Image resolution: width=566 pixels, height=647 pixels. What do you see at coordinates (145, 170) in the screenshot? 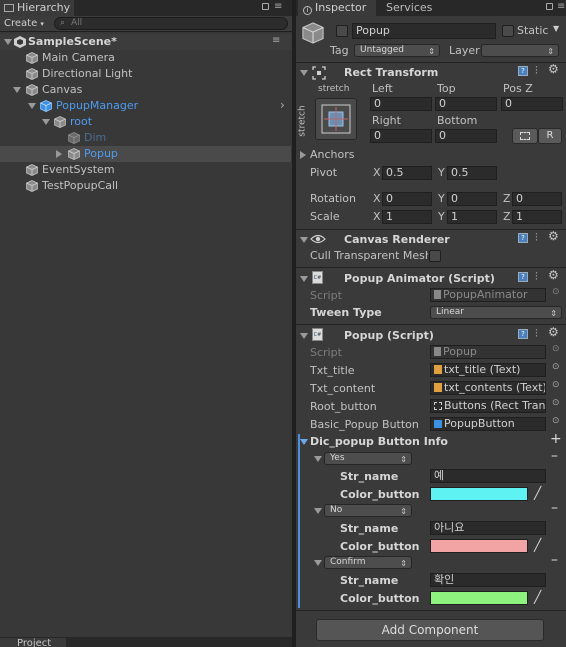
I see `hierarchy-item-eventsystem: EventSystem` at bounding box center [145, 170].